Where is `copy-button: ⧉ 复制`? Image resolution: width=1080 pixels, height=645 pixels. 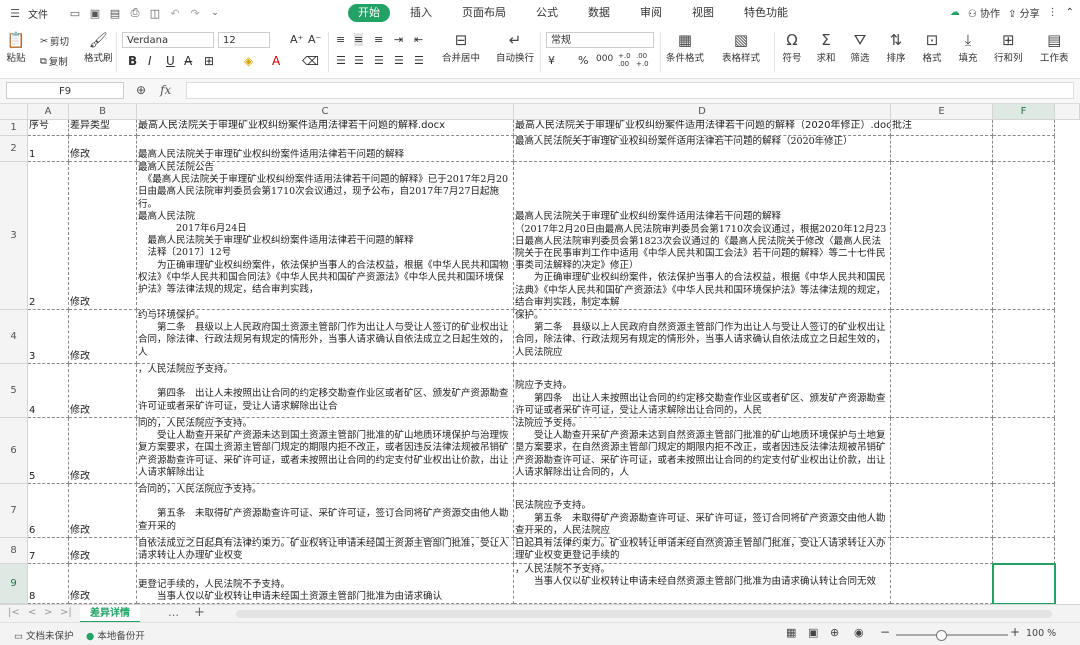 copy-button: ⧉ 复制 is located at coordinates (54, 61).